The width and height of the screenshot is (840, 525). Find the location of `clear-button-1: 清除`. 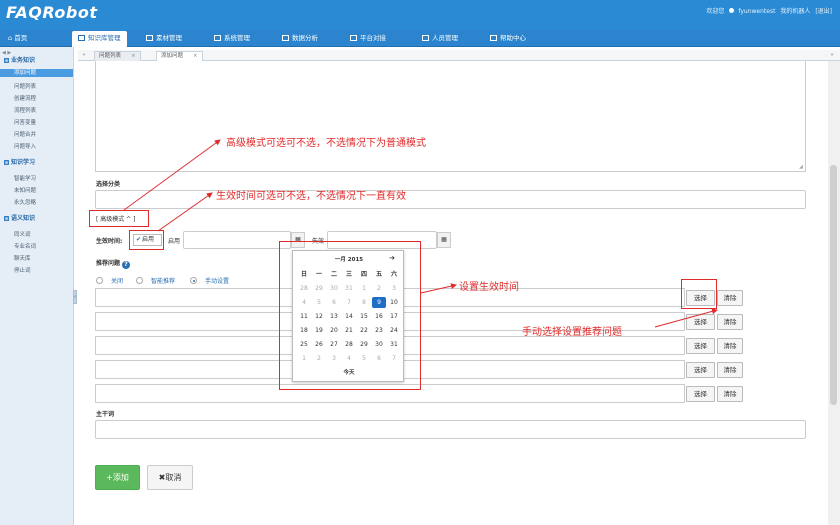

clear-button-1: 清除 is located at coordinates (730, 298).